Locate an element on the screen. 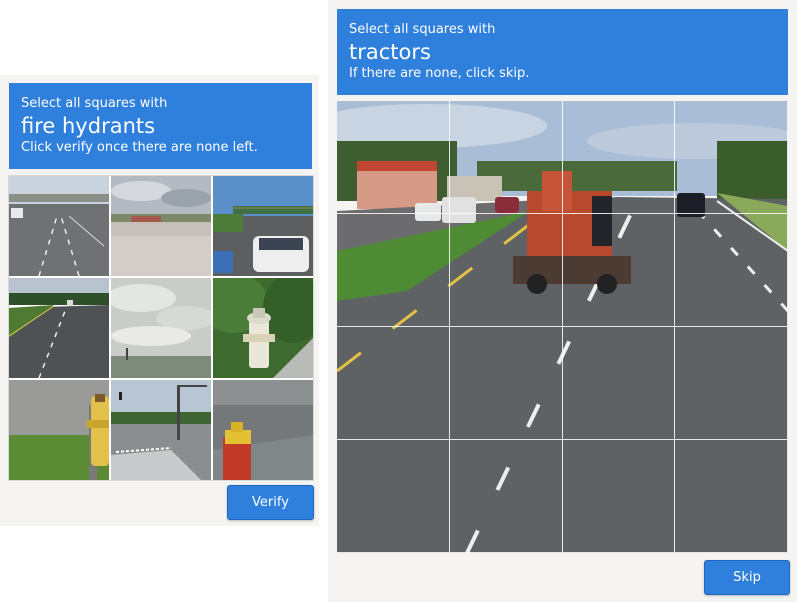  prompt-instruction: If there are none, click skip. is located at coordinates (439, 73).